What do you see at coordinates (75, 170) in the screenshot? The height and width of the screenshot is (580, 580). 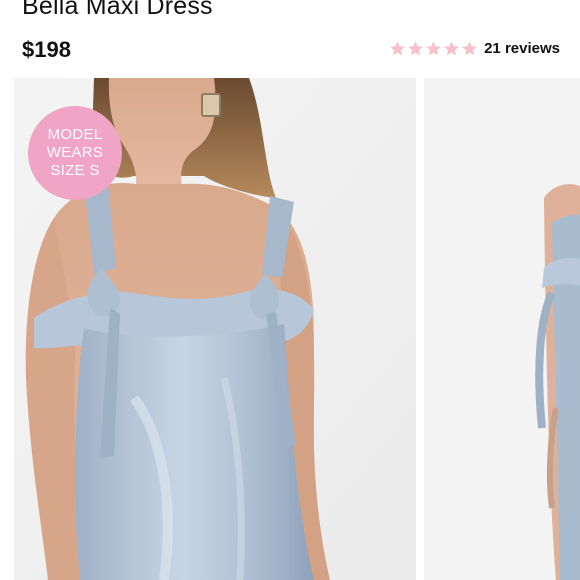 I see `badge-line-3: SIZE S` at bounding box center [75, 170].